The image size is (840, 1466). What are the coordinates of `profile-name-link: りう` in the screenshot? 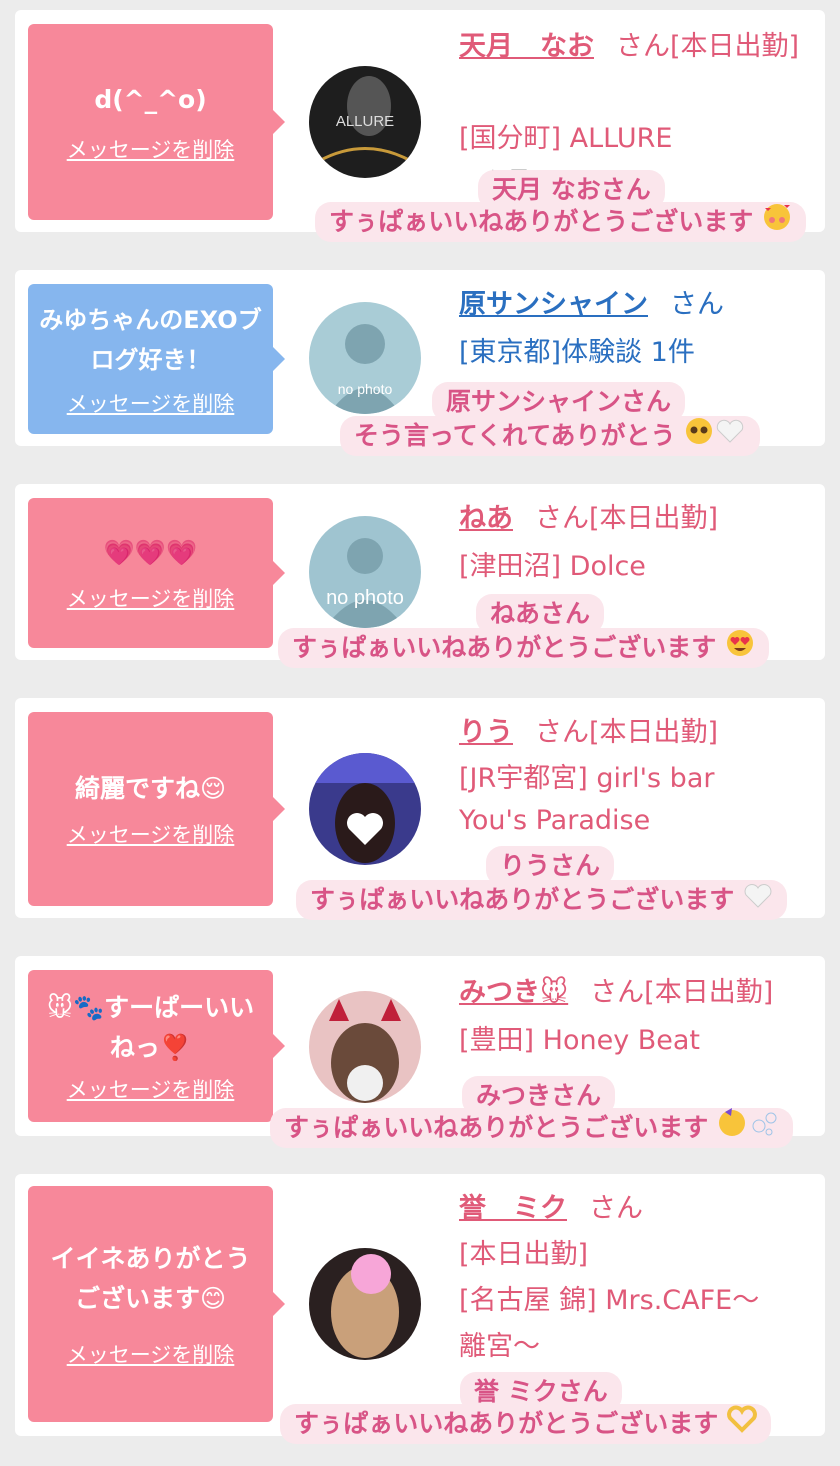 It's located at (486, 732).